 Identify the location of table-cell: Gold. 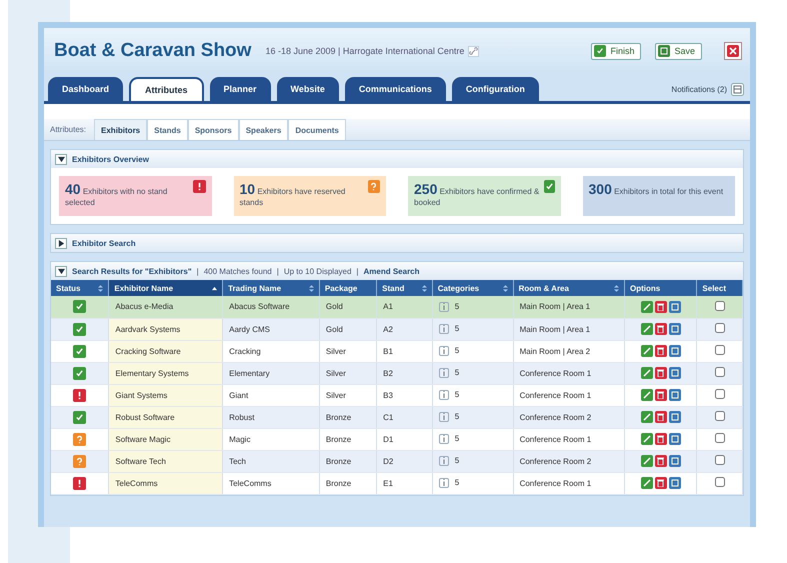
(348, 329).